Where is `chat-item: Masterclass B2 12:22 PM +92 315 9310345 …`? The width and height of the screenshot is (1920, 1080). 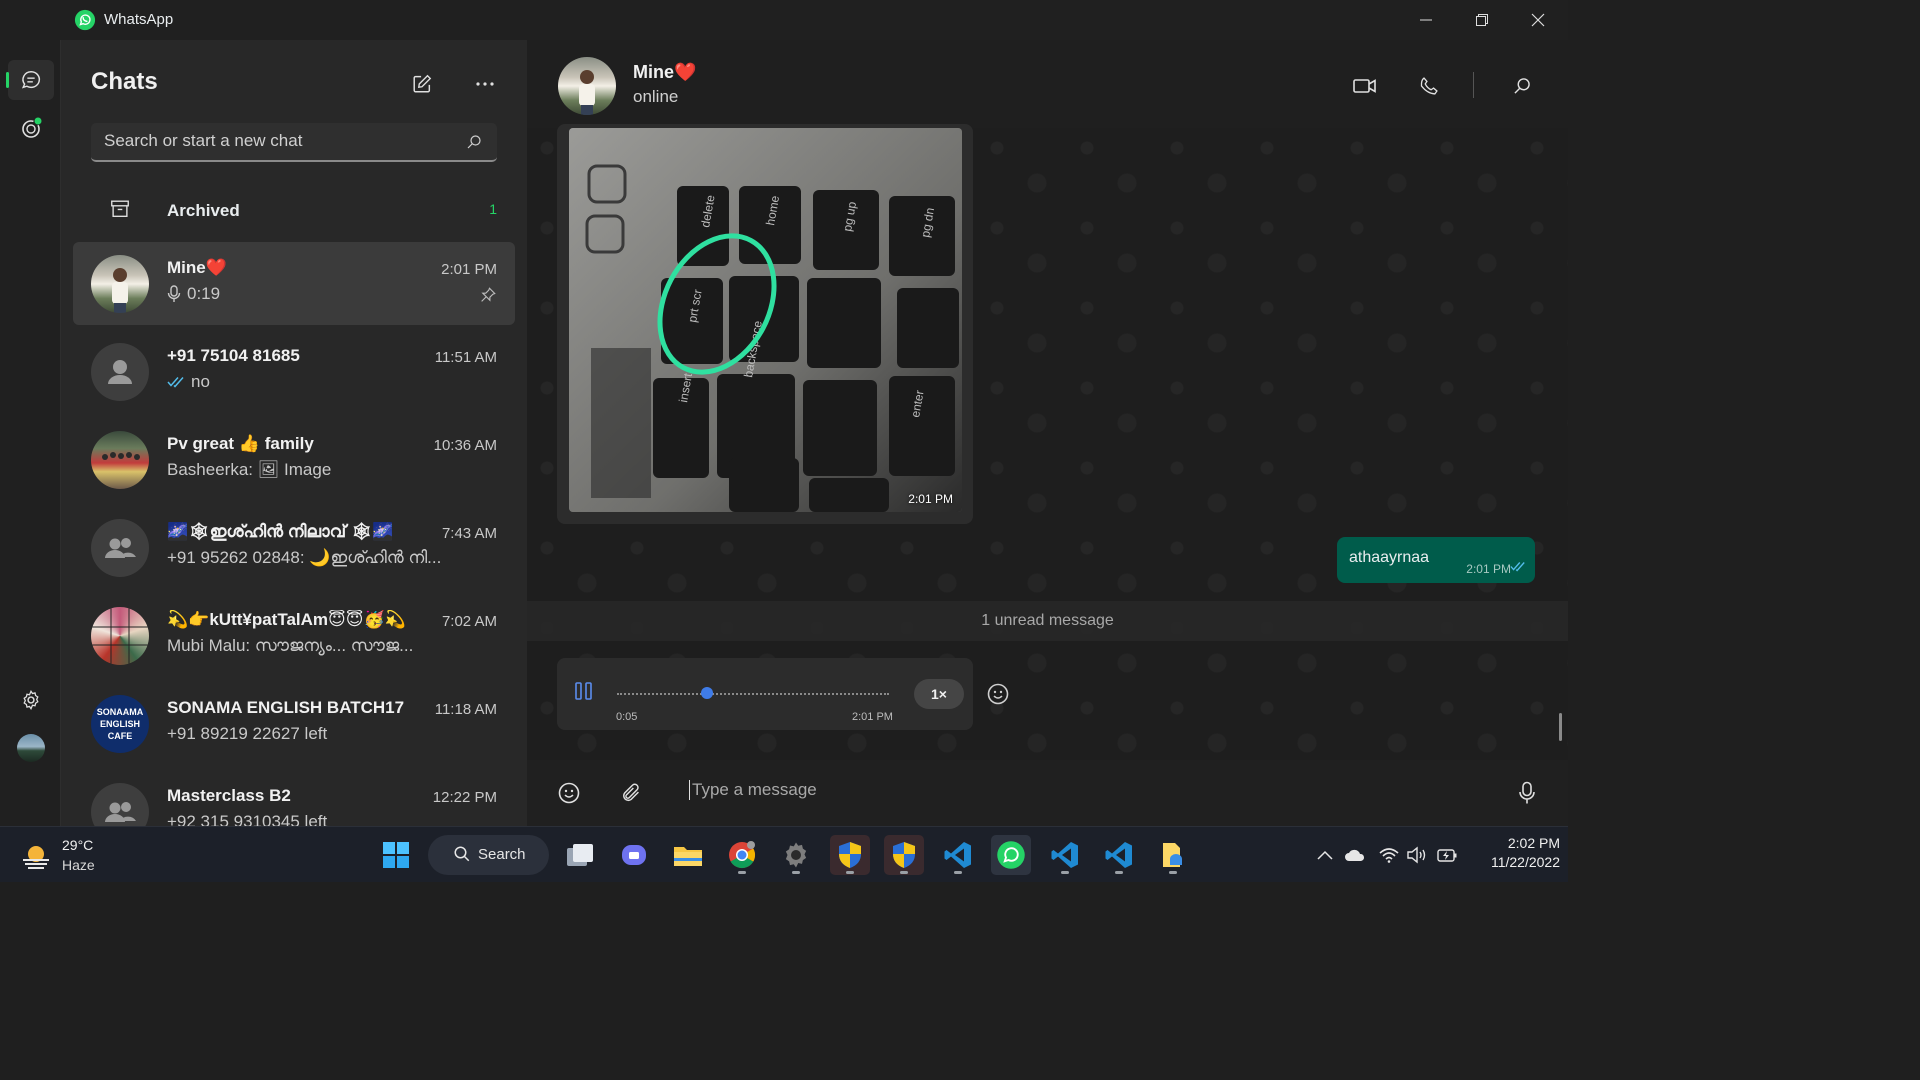
chat-item: Masterclass B2 12:22 PM +92 315 9310345 … is located at coordinates (294, 798).